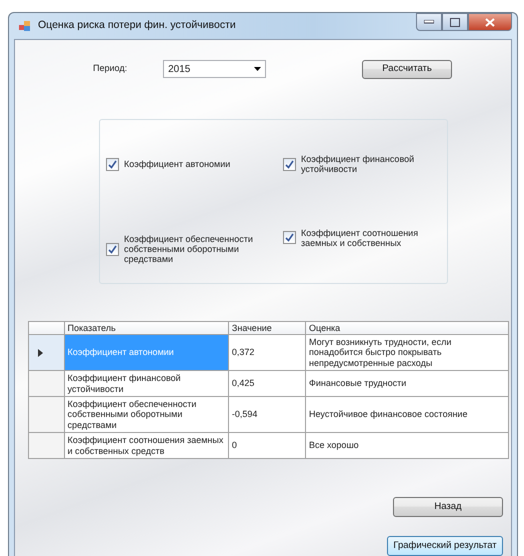 The image size is (524, 556). What do you see at coordinates (407, 414) in the screenshot?
I see `table-cell: Неустойчивое финансовое состояние` at bounding box center [407, 414].